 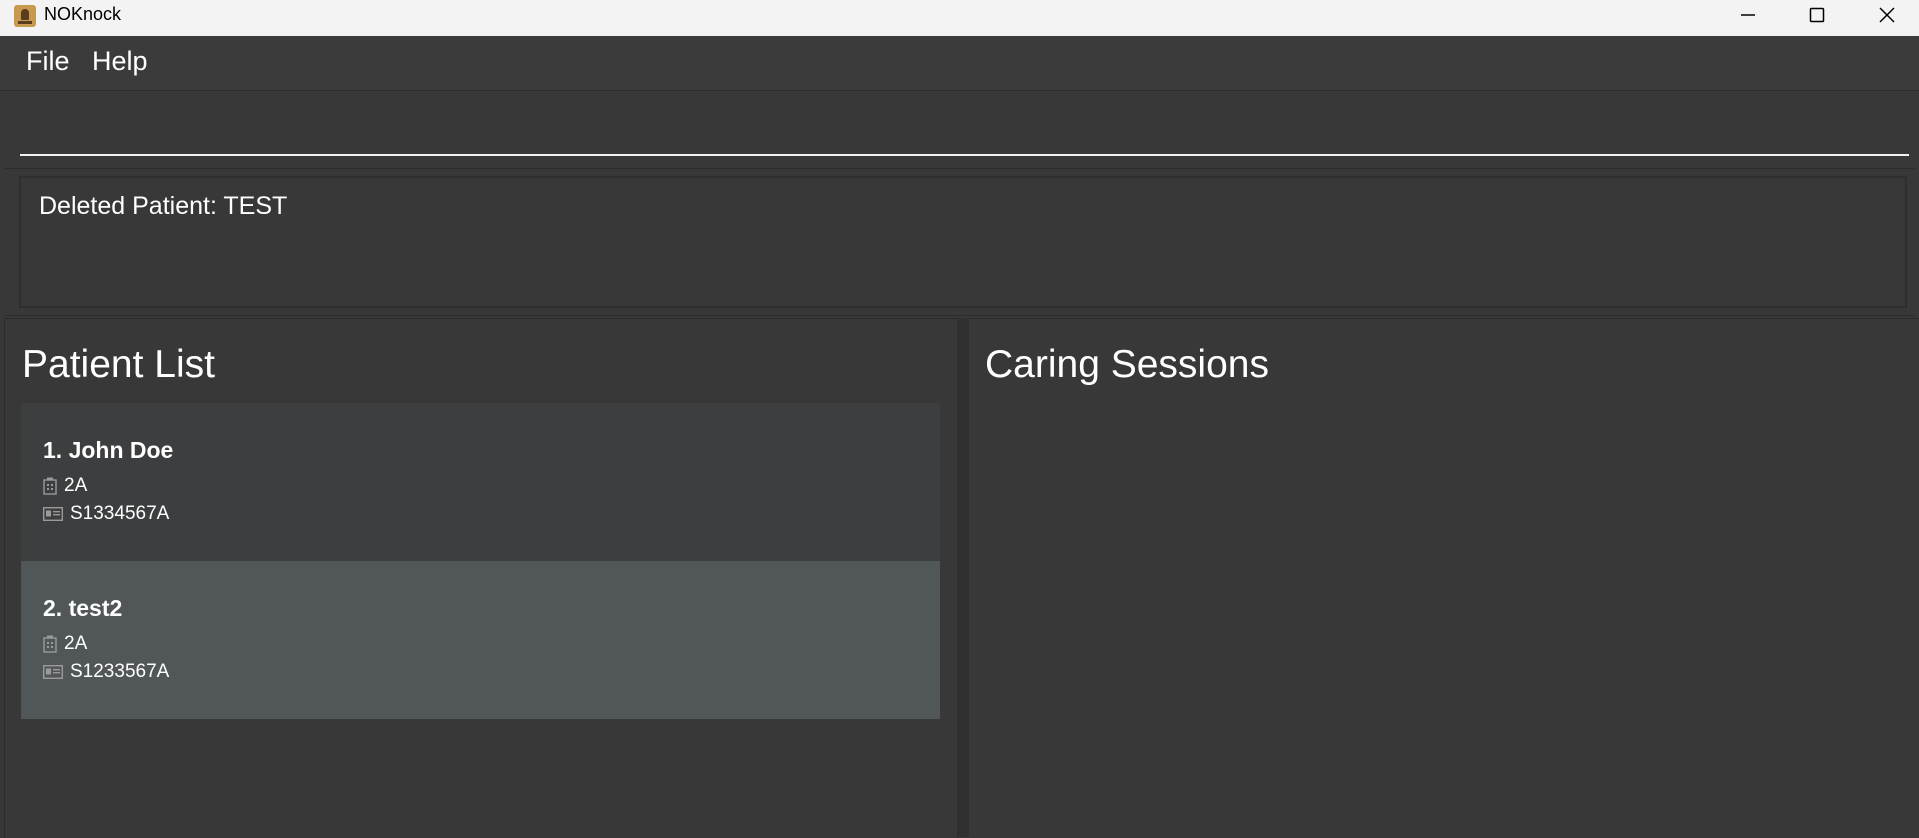 I want to click on patient-ic: S1334567A, so click(x=106, y=514).